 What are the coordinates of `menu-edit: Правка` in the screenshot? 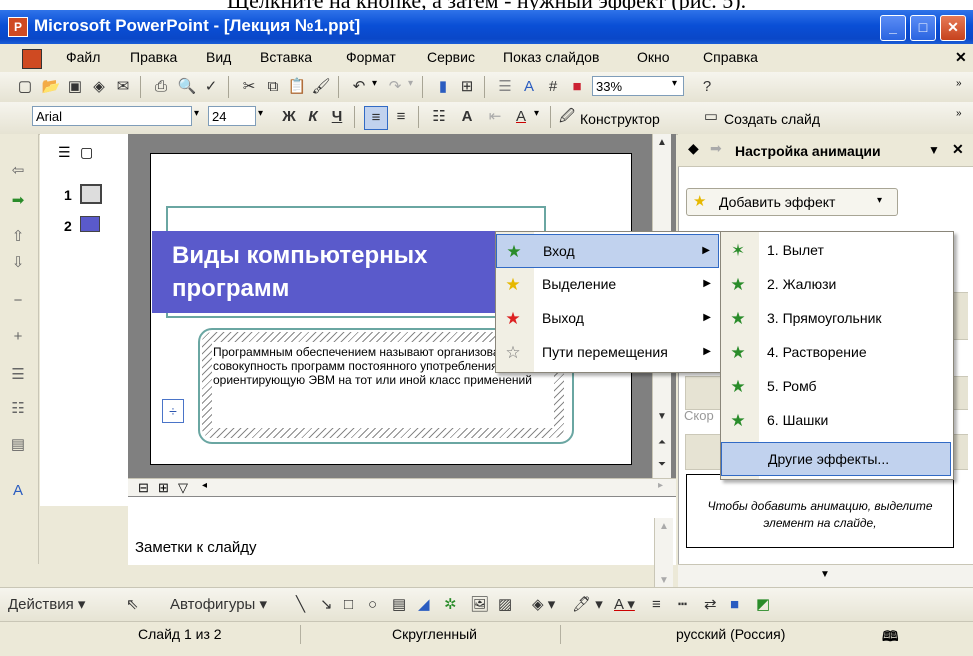 It's located at (153, 57).